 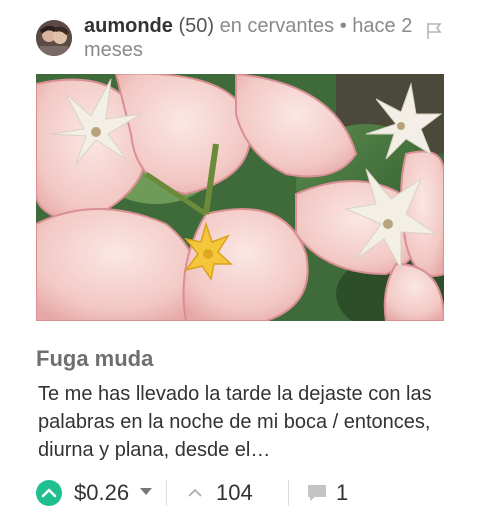 What do you see at coordinates (101, 493) in the screenshot?
I see `payout-value: $0.26` at bounding box center [101, 493].